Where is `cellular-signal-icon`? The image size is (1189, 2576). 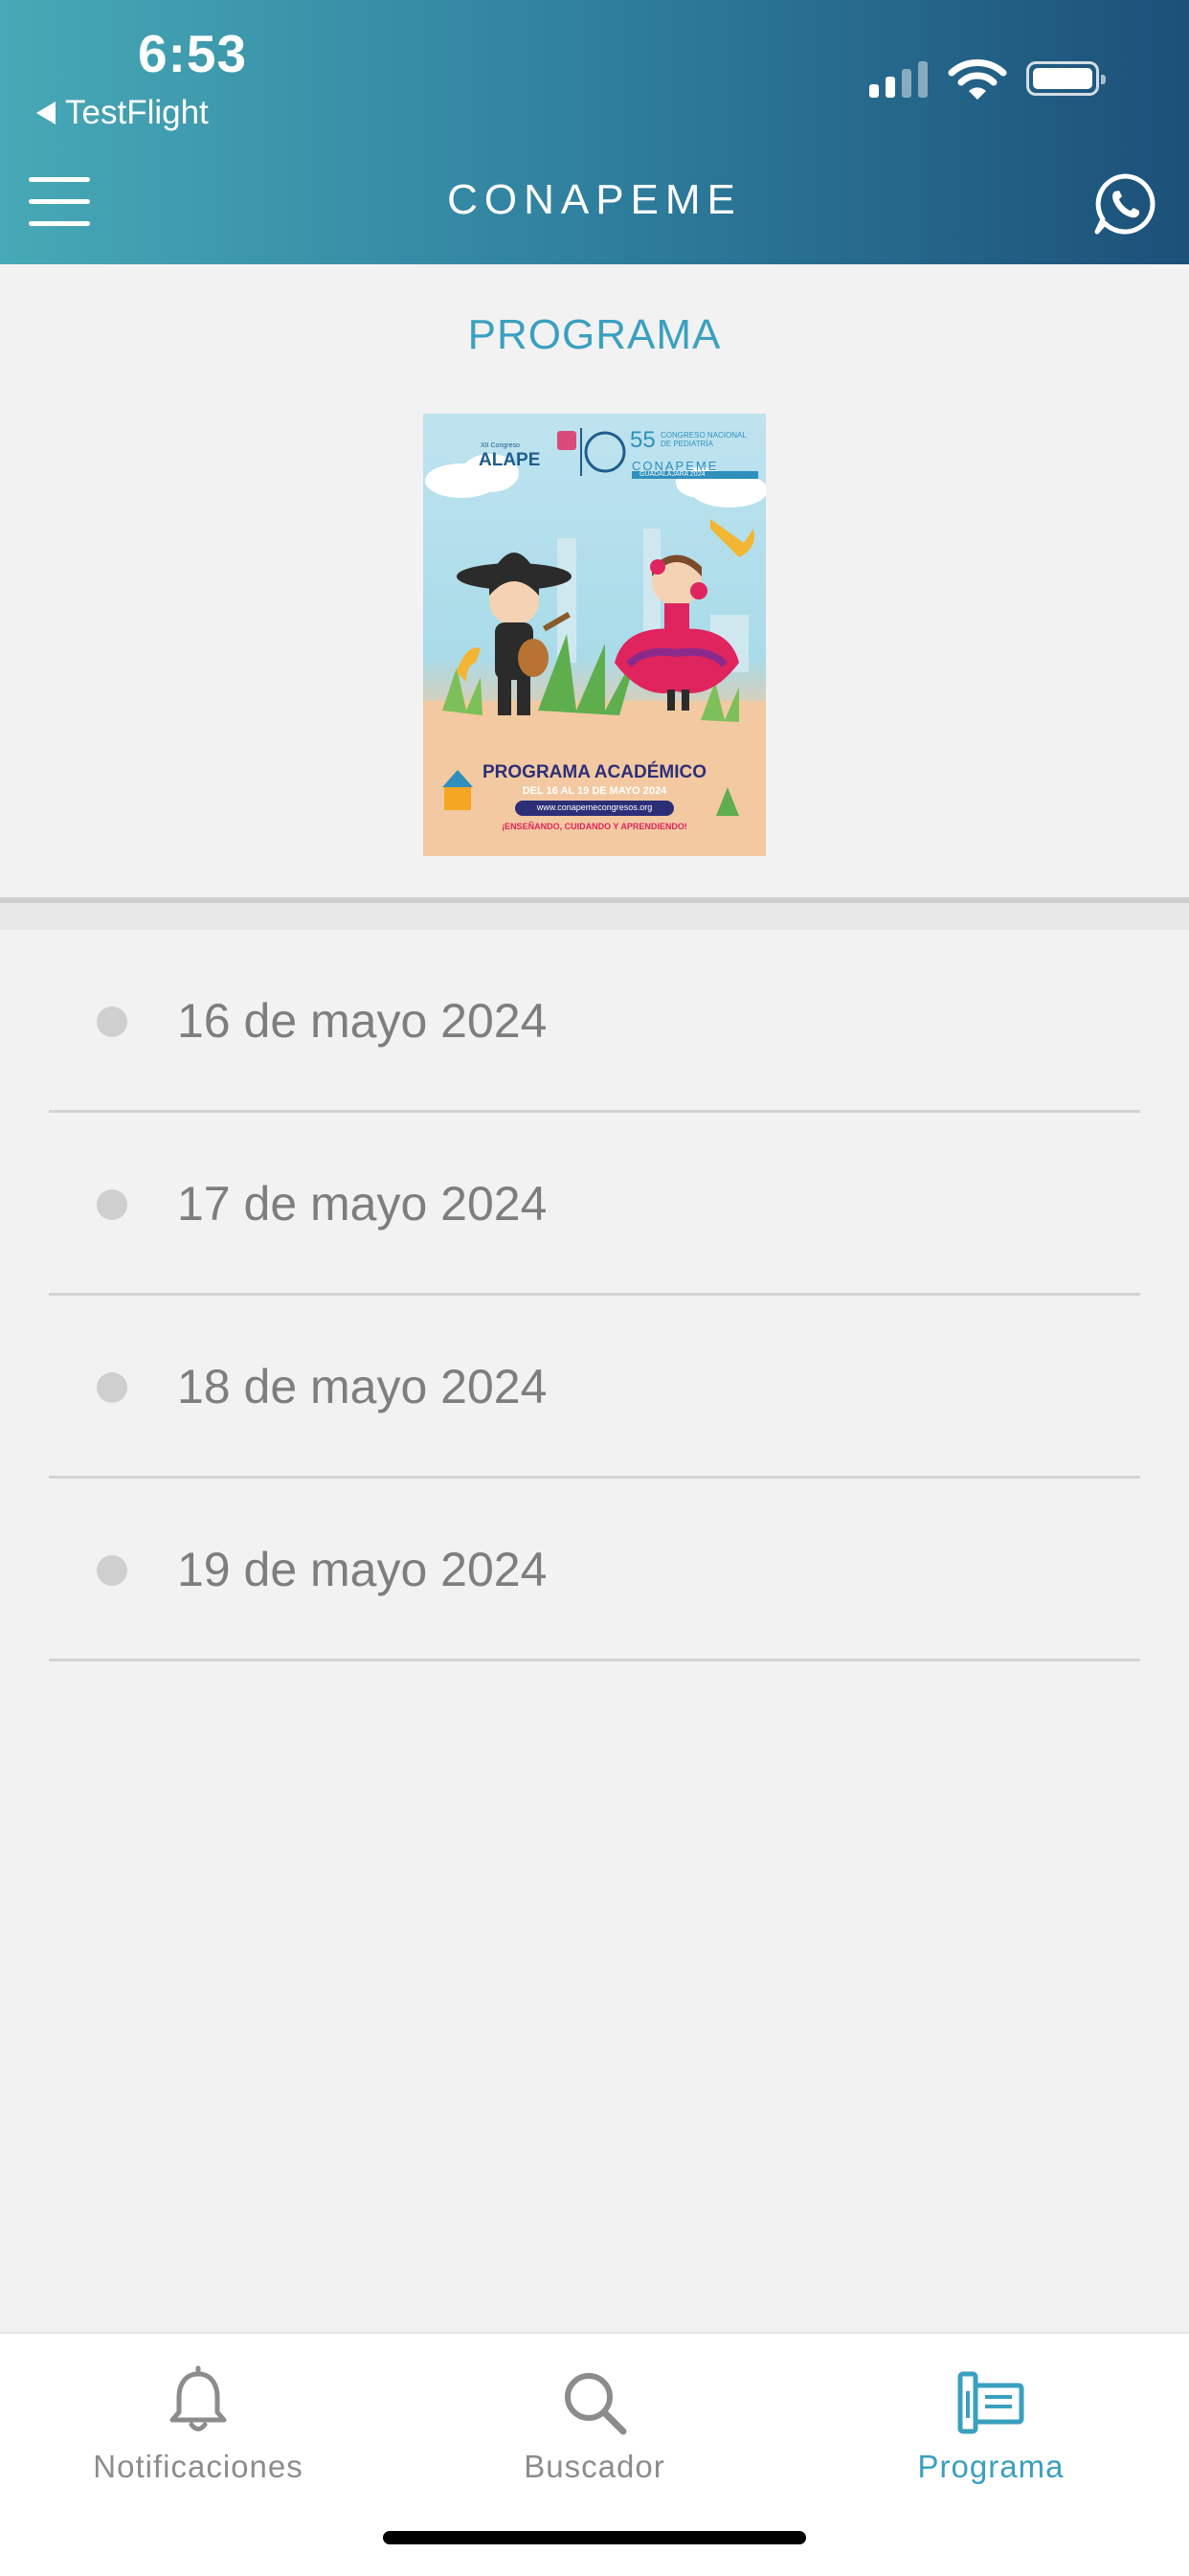 cellular-signal-icon is located at coordinates (898, 78).